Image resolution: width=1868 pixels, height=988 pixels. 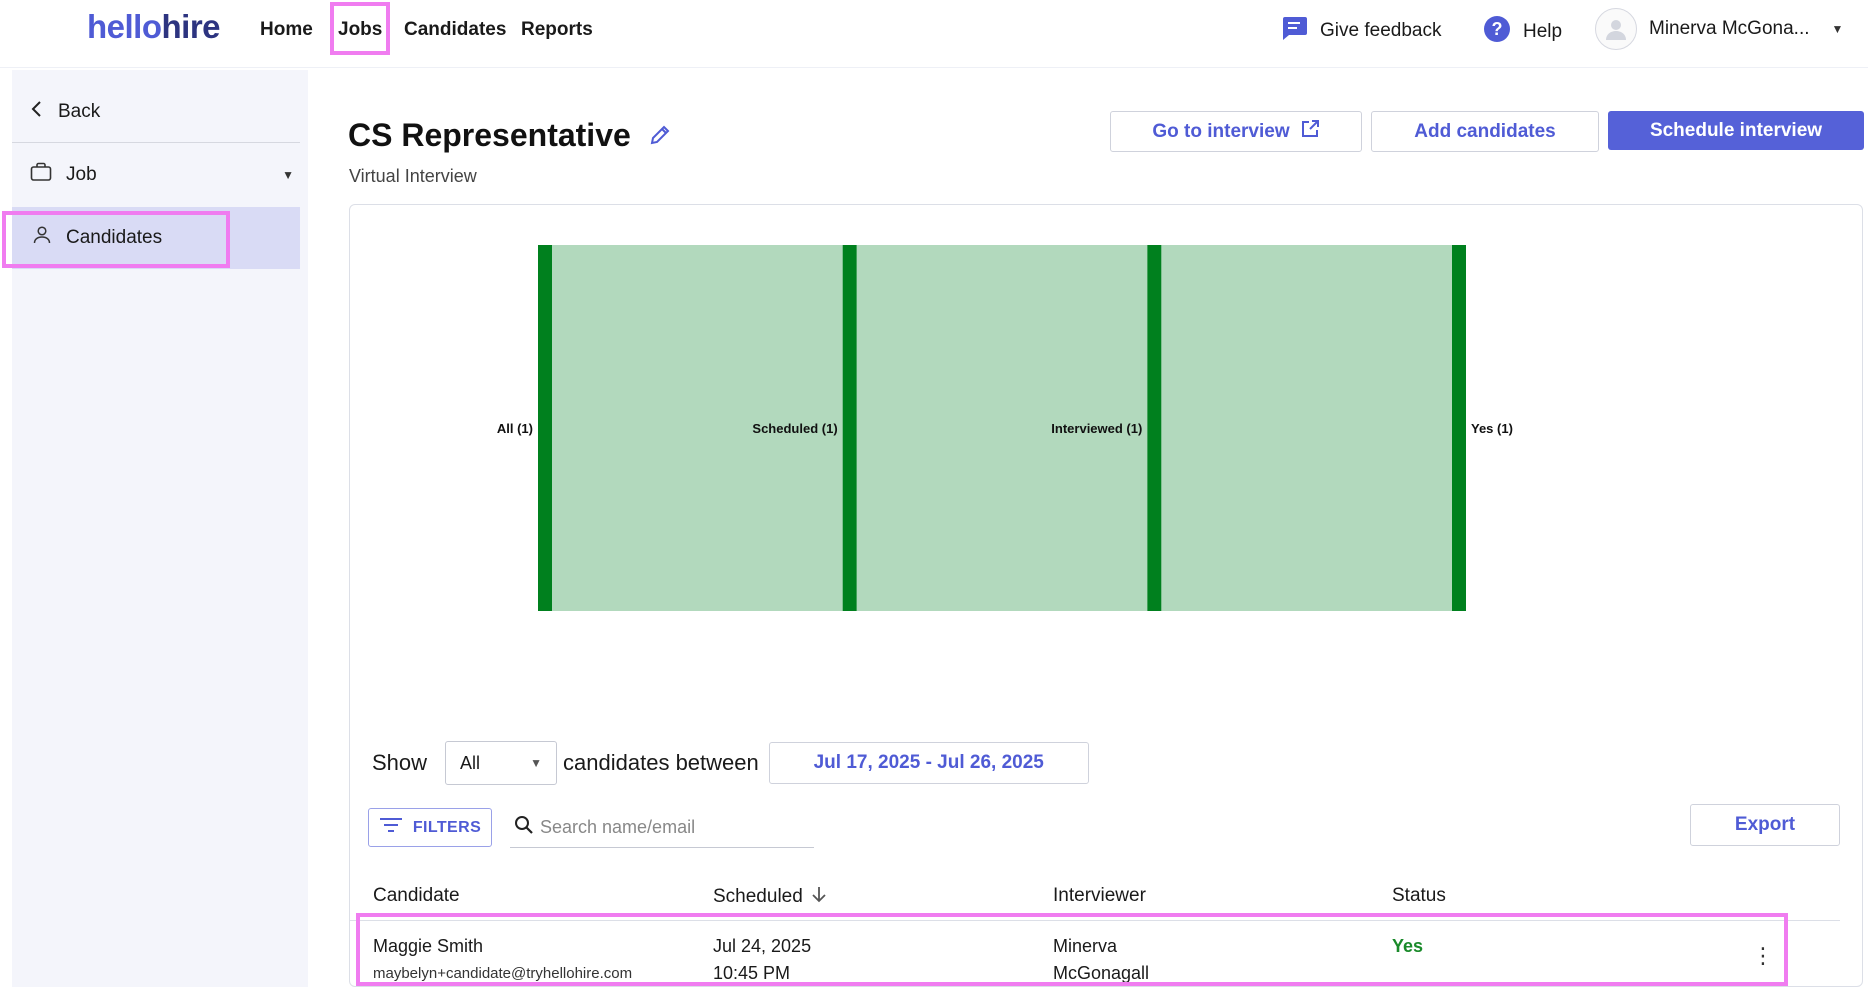 I want to click on feedback-label: Give feedback, so click(x=1381, y=30).